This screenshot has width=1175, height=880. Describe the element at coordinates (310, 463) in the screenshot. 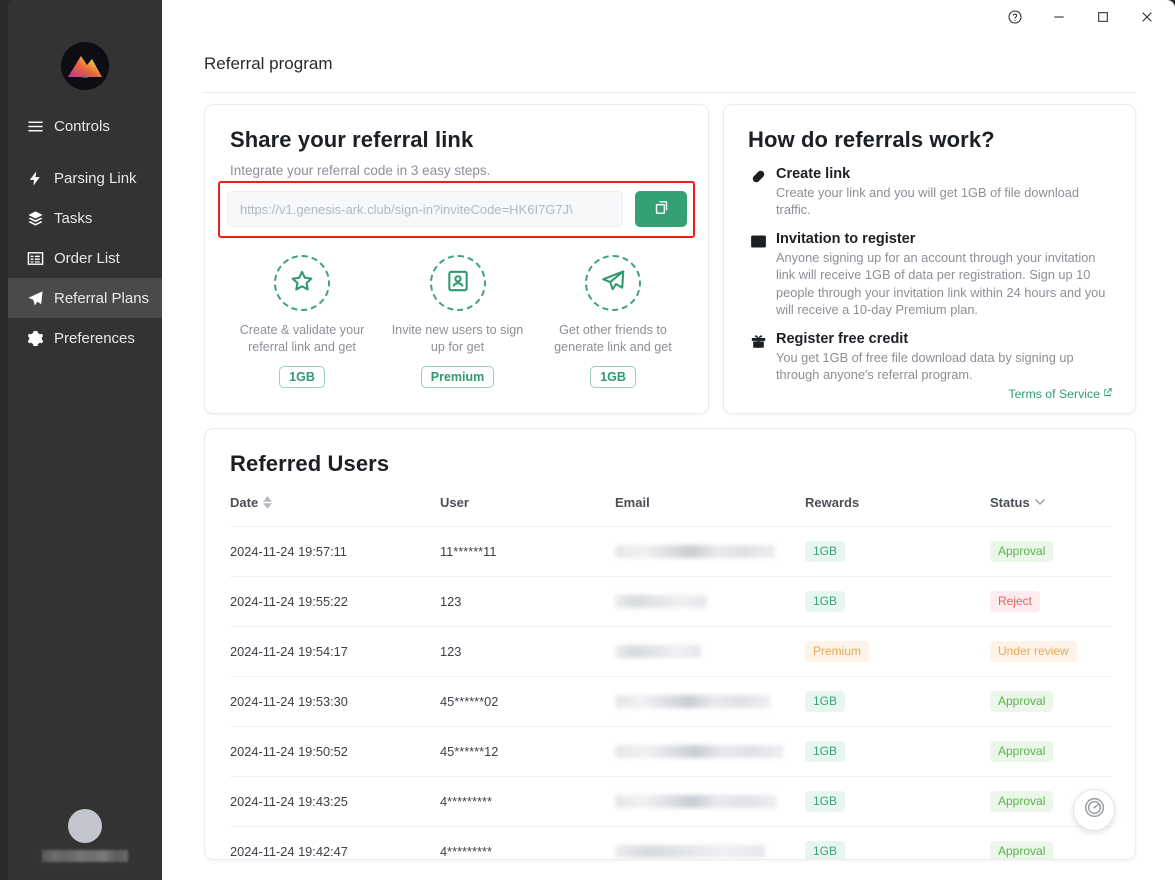

I see `table-title: Referred Users` at that location.